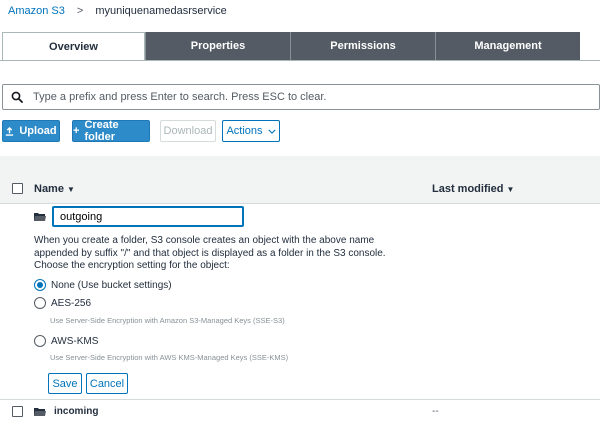 The height and width of the screenshot is (423, 600). I want to click on search-box, so click(301, 97).